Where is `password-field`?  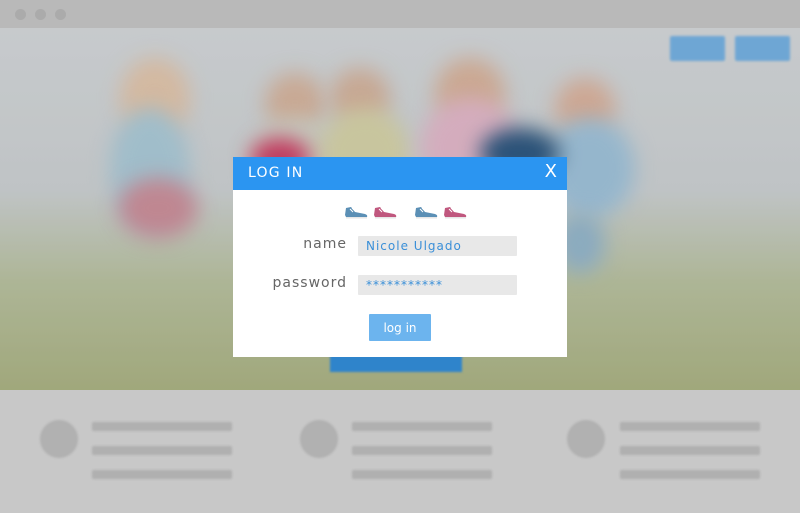
password-field is located at coordinates (437, 285).